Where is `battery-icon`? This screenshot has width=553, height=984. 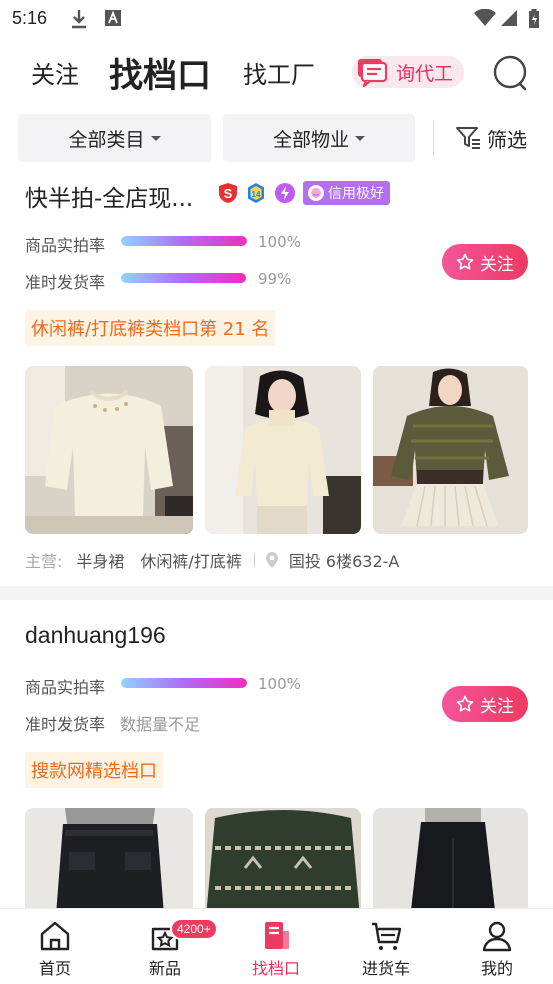
battery-icon is located at coordinates (534, 18).